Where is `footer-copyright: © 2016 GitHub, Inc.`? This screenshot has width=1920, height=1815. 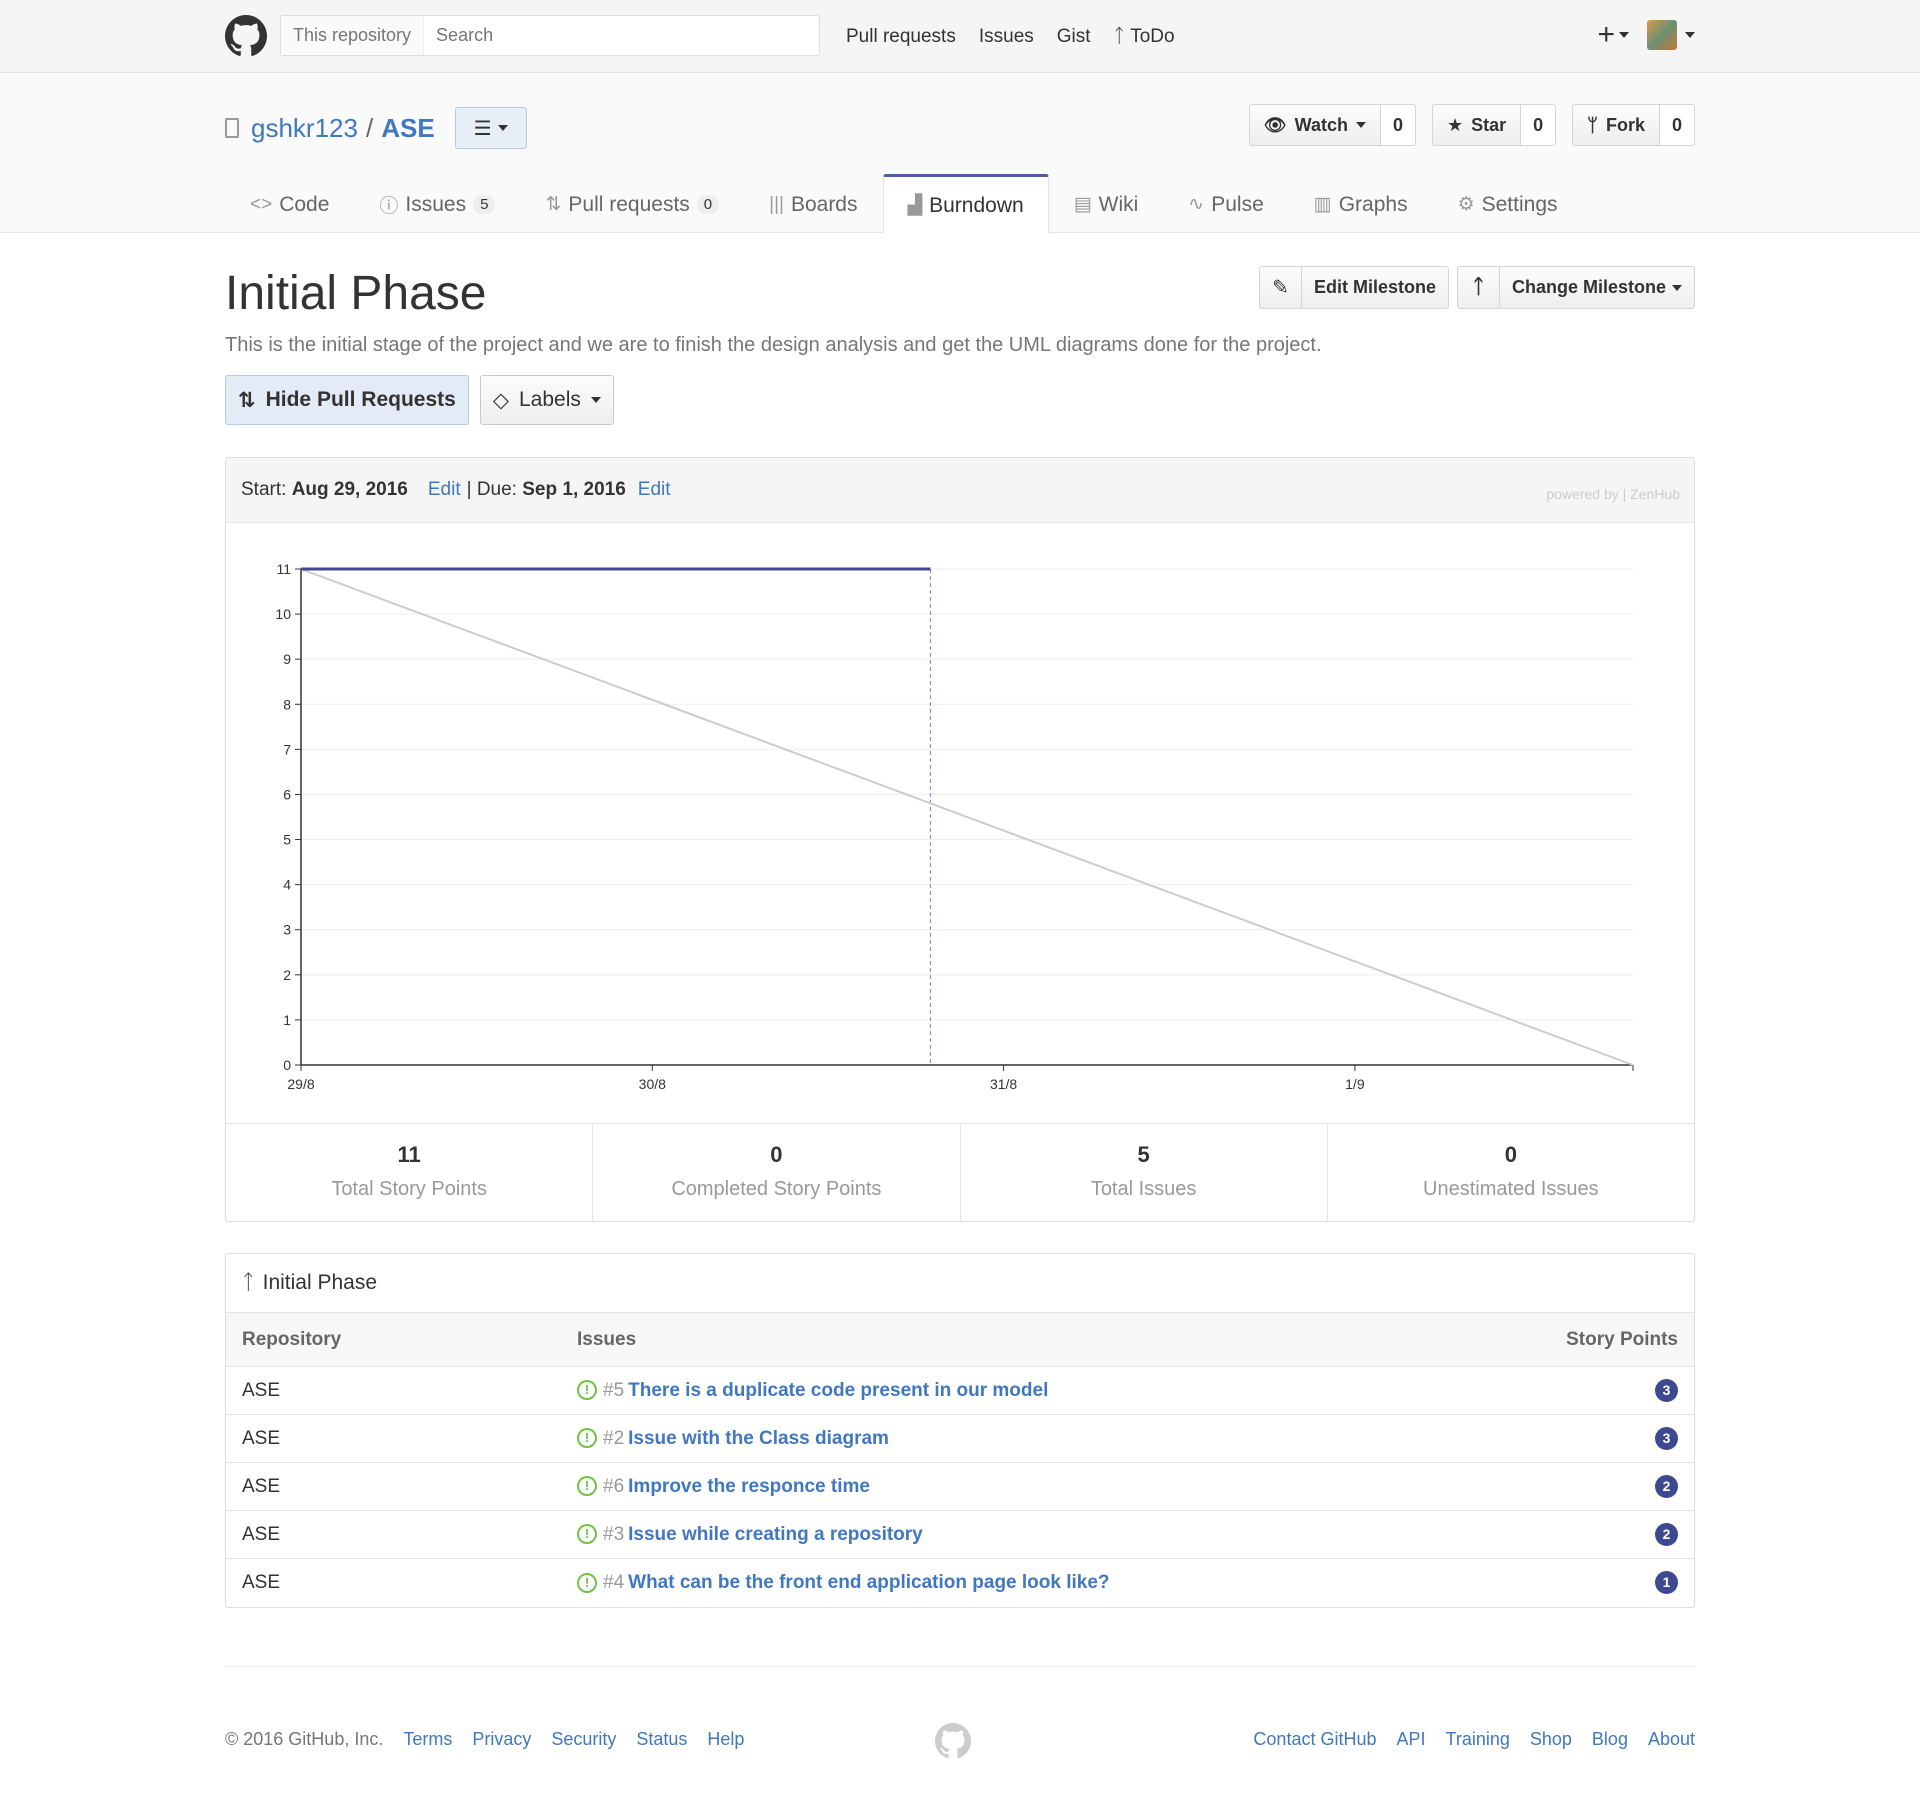 footer-copyright: © 2016 GitHub, Inc. is located at coordinates (304, 1739).